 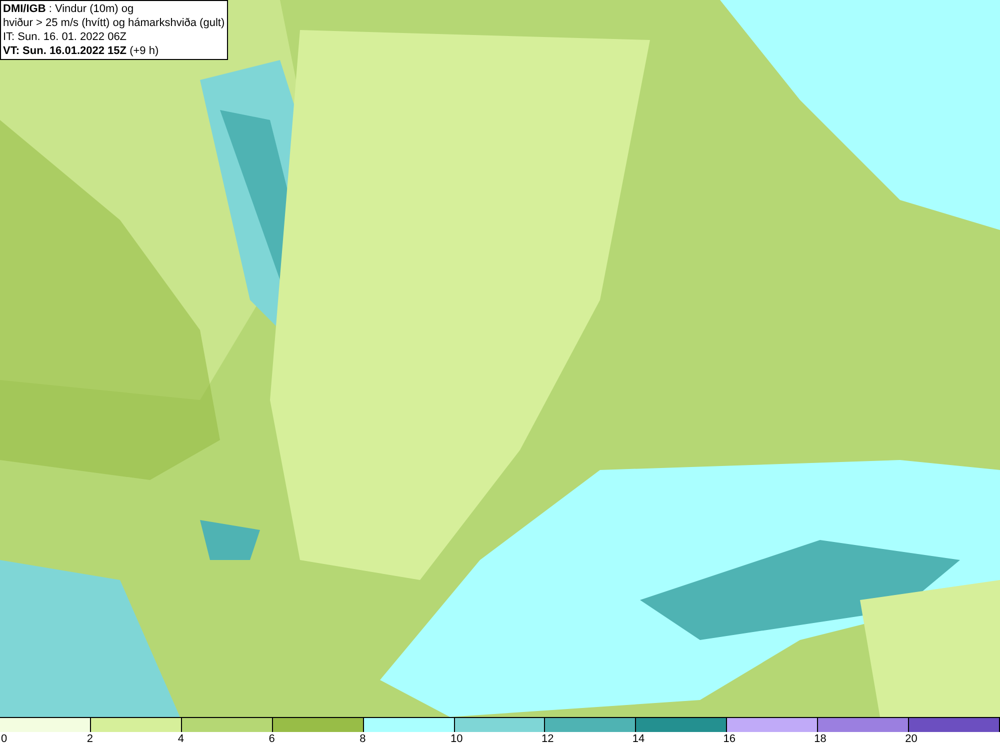 What do you see at coordinates (81, 51) in the screenshot?
I see `info-text: VT: Sun. 16.01.2022 15Z (+9 h)` at bounding box center [81, 51].